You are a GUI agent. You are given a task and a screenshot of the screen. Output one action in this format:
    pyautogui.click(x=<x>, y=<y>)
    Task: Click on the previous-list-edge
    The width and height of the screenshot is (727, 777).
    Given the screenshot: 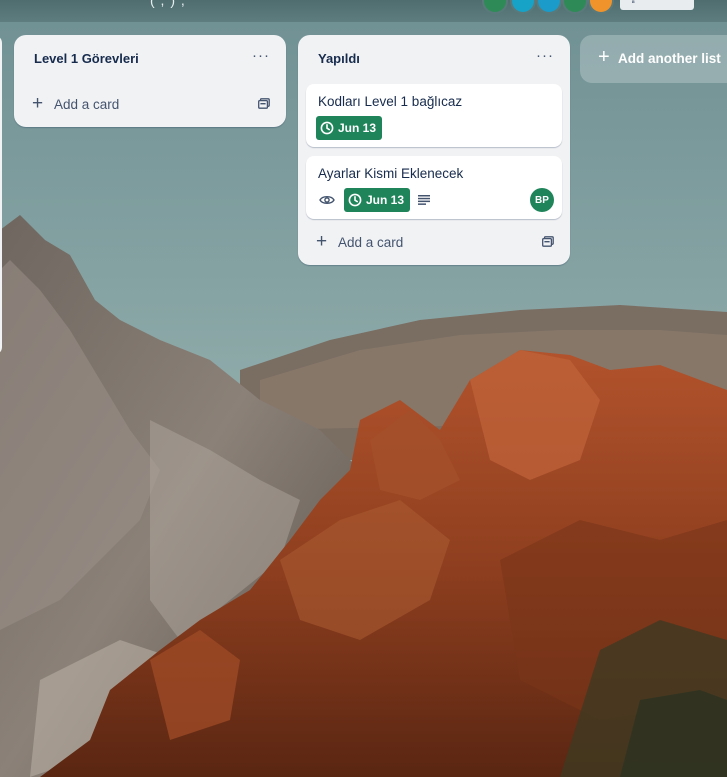 What is the action you would take?
    pyautogui.click(x=1, y=195)
    